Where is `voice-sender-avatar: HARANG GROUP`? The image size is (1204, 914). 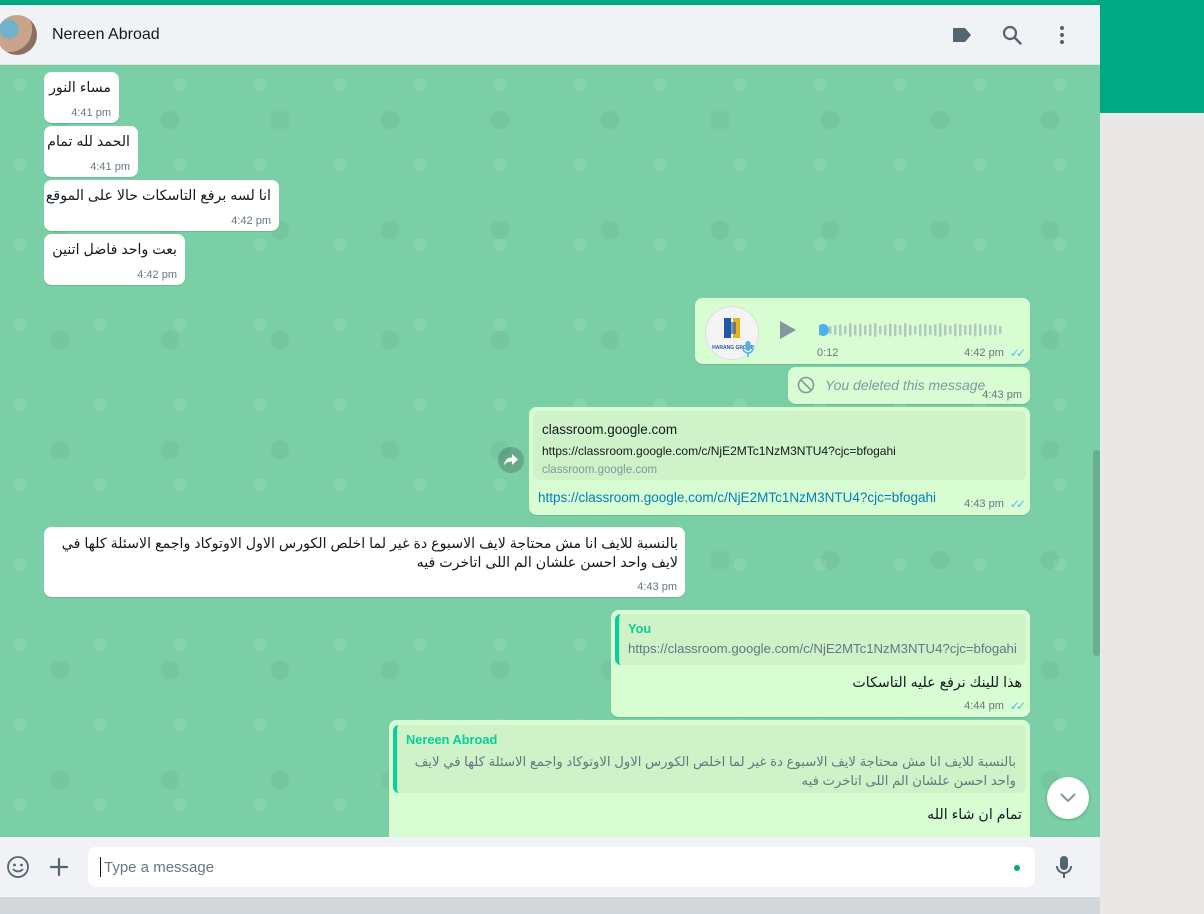 voice-sender-avatar: HARANG GROUP is located at coordinates (732, 333).